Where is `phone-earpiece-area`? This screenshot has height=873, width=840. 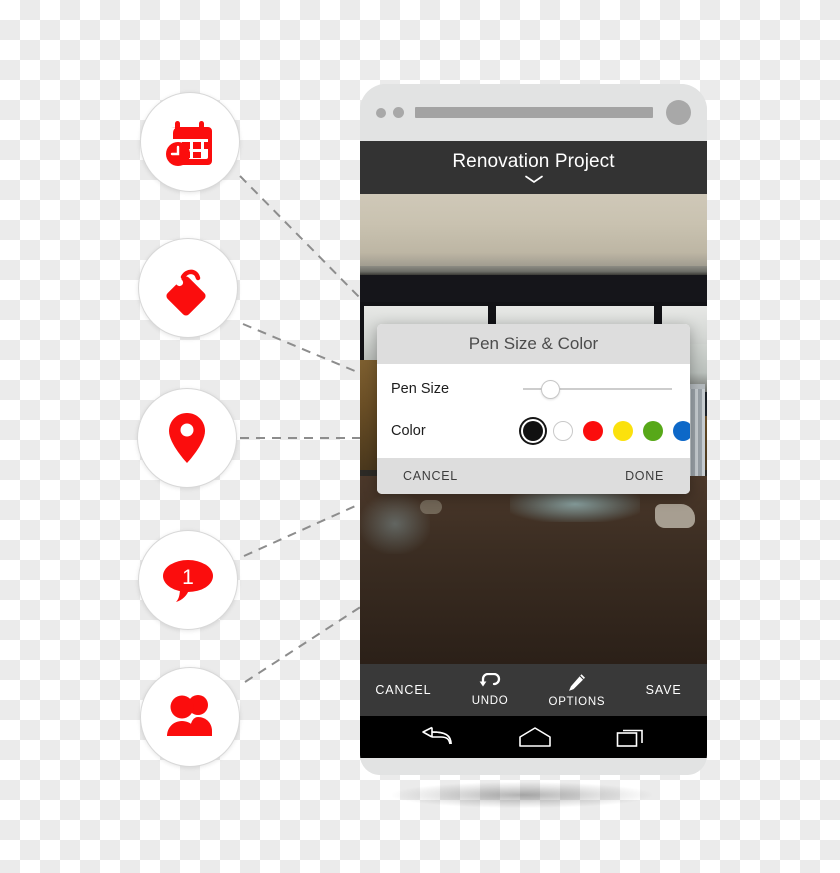 phone-earpiece-area is located at coordinates (533, 112).